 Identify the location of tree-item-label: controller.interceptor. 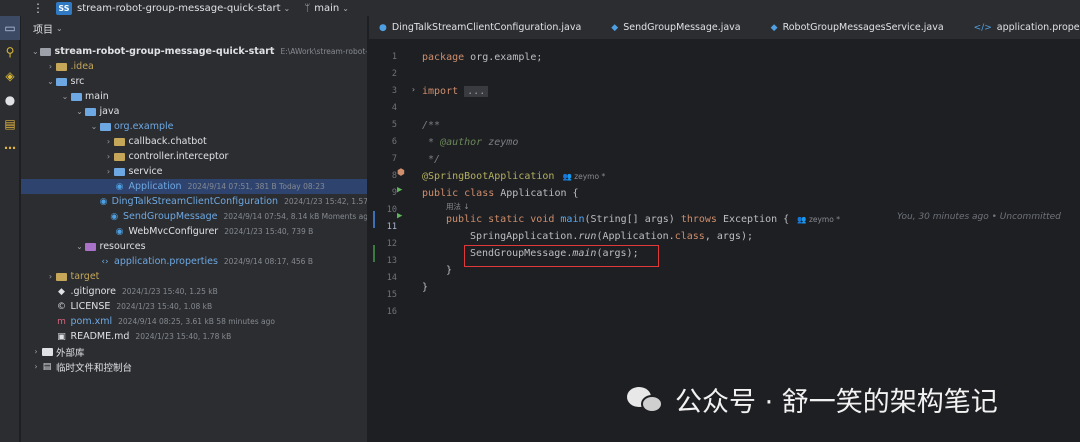
(178, 156).